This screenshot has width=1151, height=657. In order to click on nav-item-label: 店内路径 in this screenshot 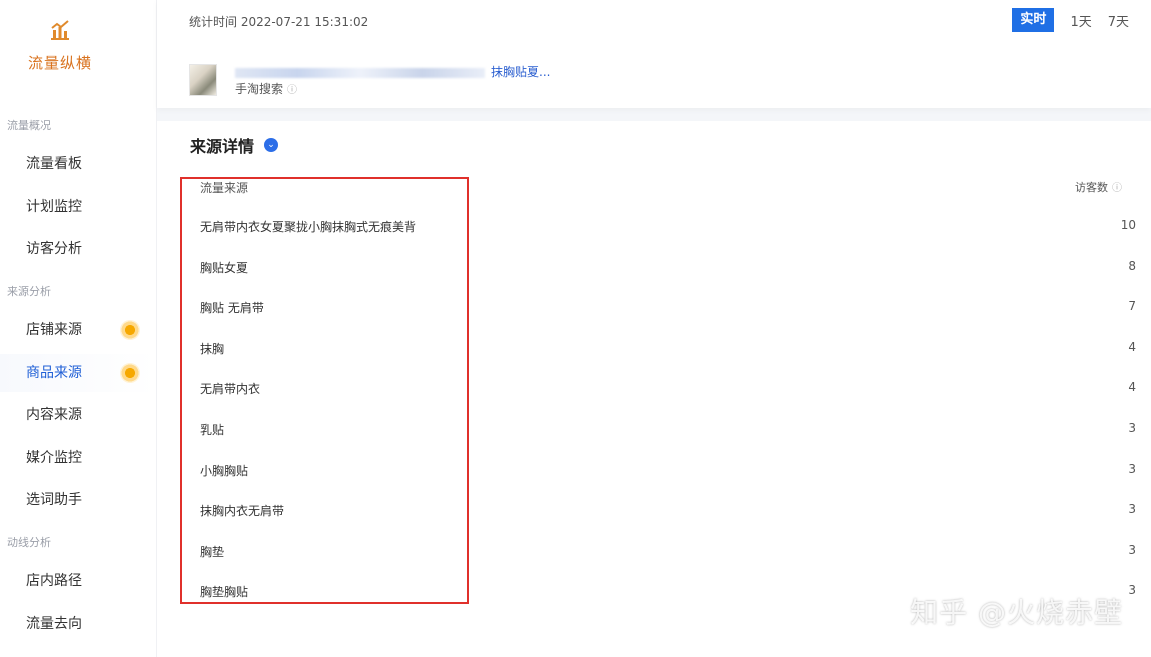, I will do `click(54, 581)`.